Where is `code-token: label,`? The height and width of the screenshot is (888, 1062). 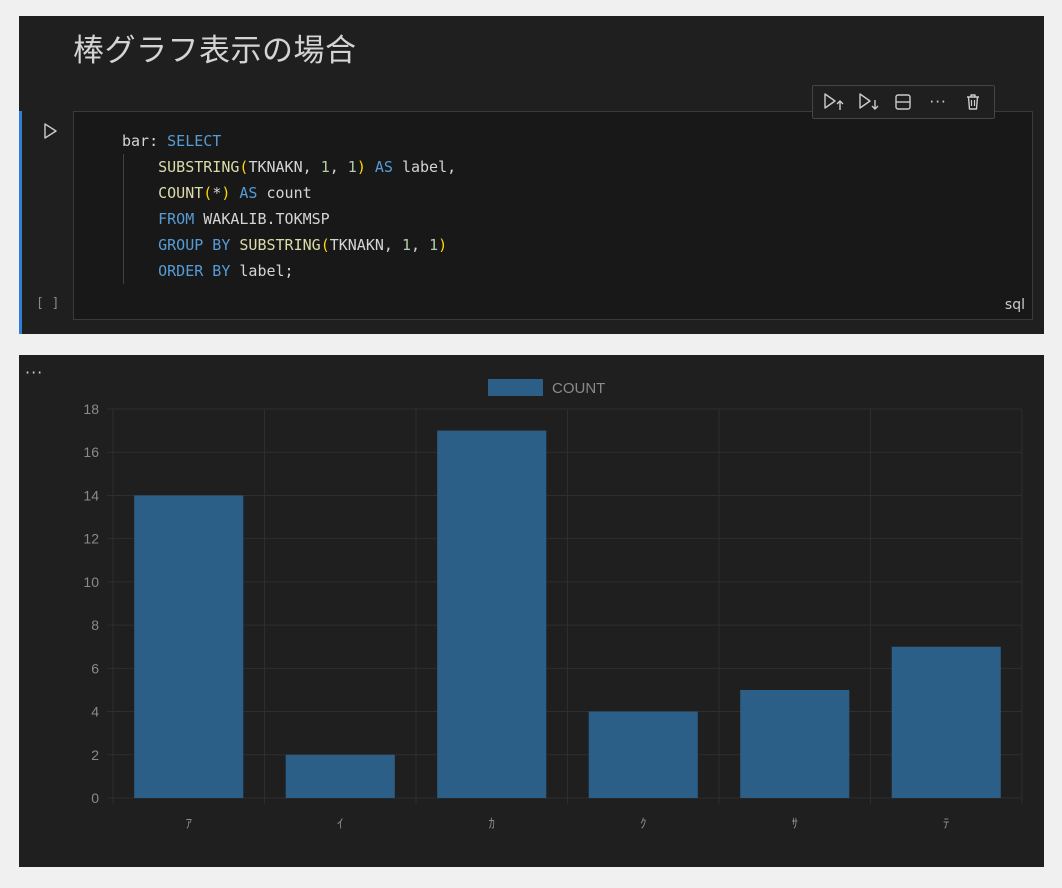 code-token: label, is located at coordinates (424, 167).